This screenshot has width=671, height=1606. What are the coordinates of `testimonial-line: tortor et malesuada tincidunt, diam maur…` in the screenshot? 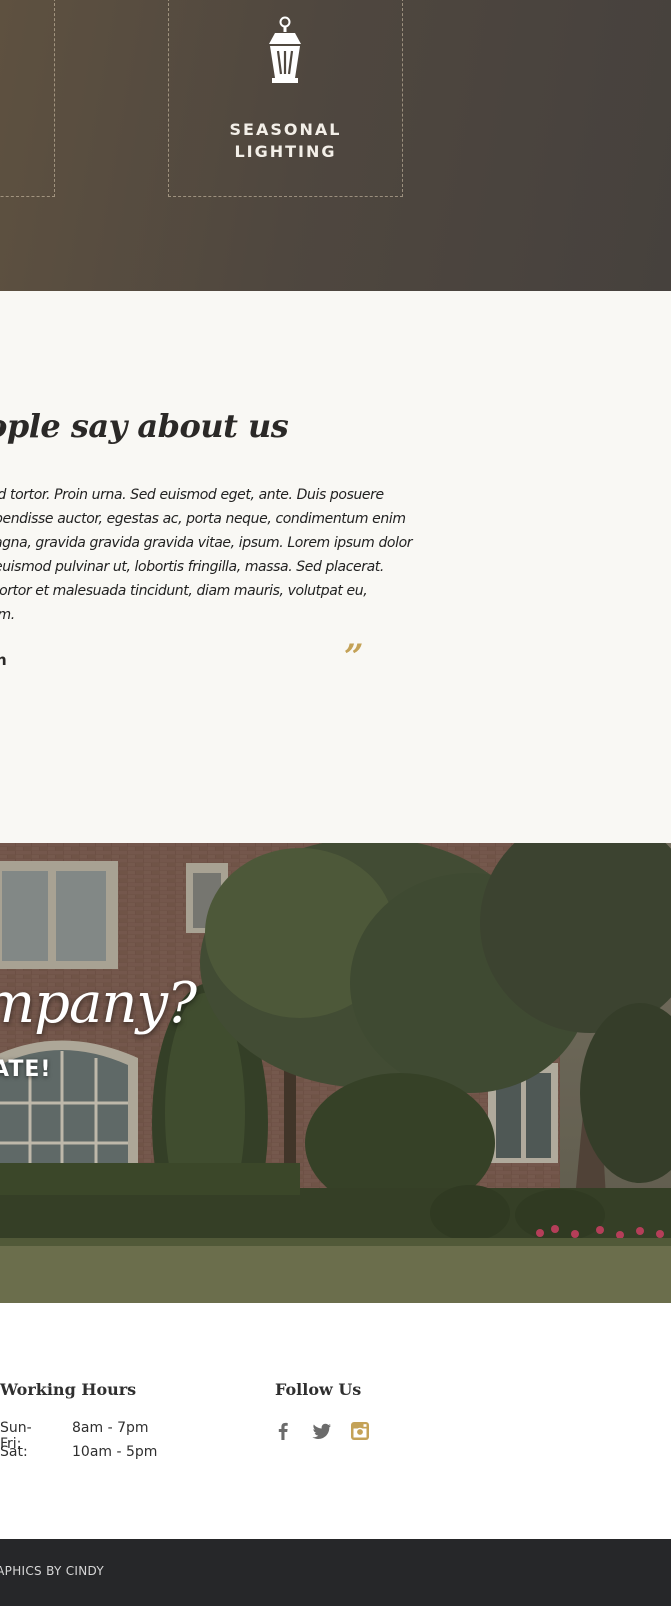 It's located at (184, 591).